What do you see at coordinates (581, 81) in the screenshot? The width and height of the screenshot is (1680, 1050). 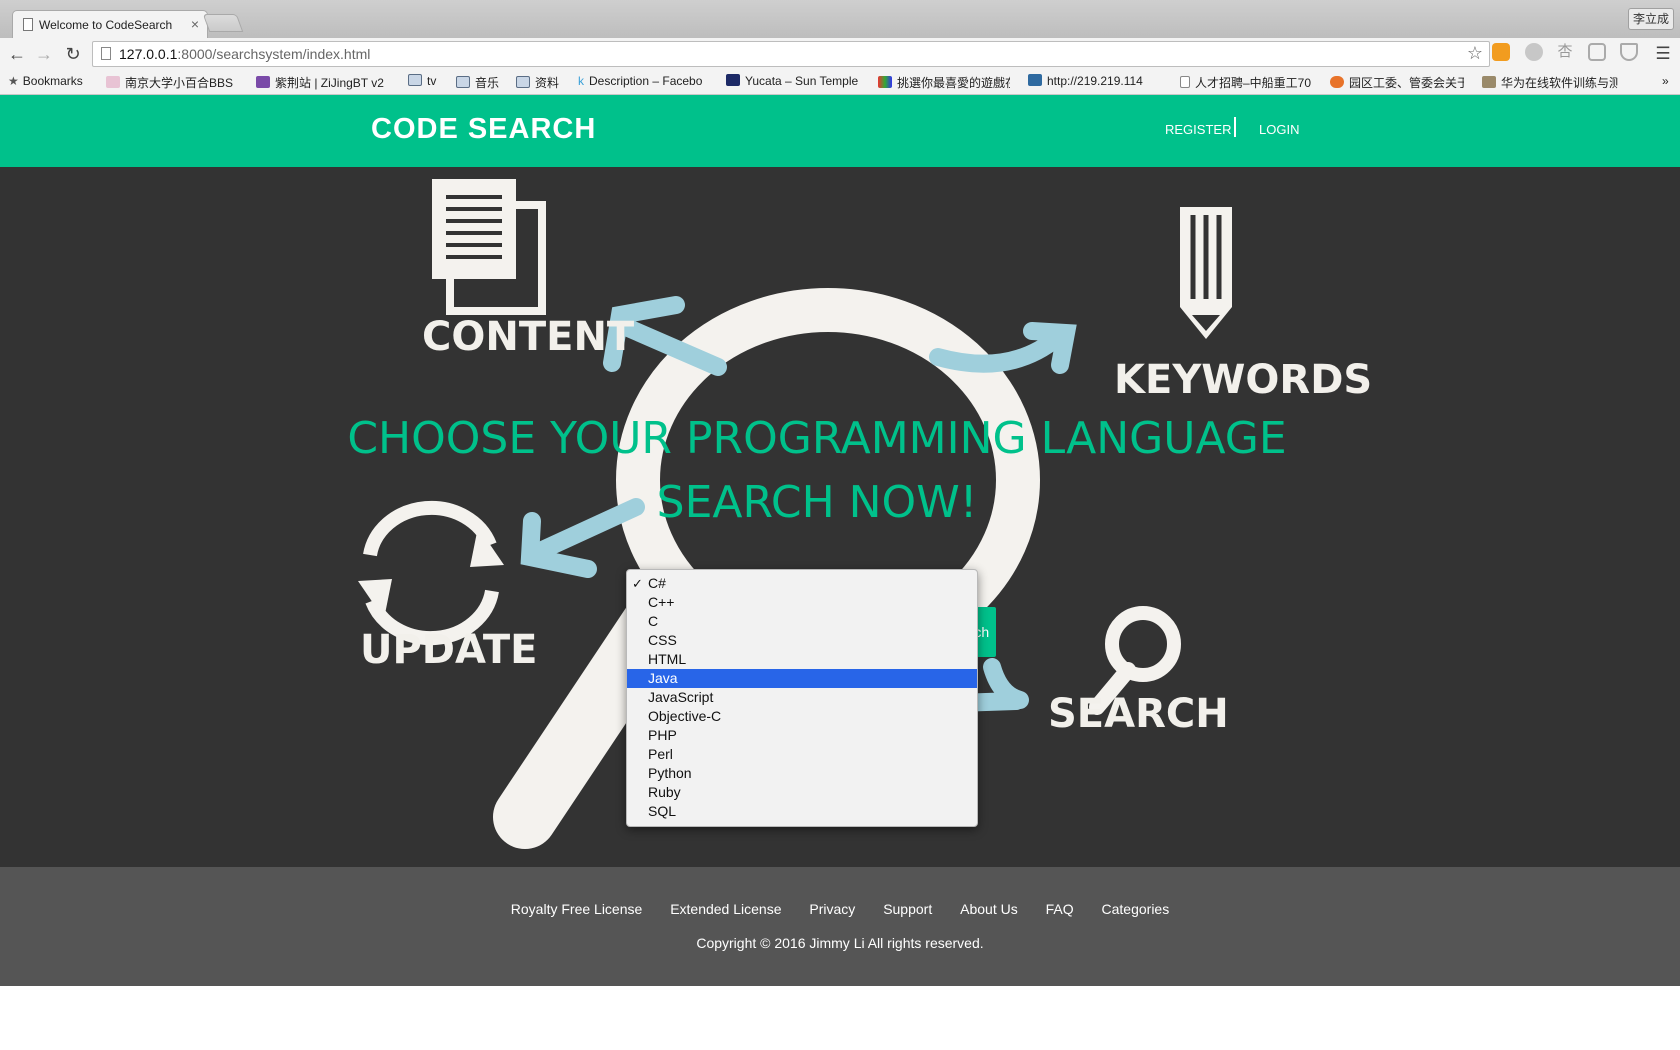 I see `site-icon: k` at bounding box center [581, 81].